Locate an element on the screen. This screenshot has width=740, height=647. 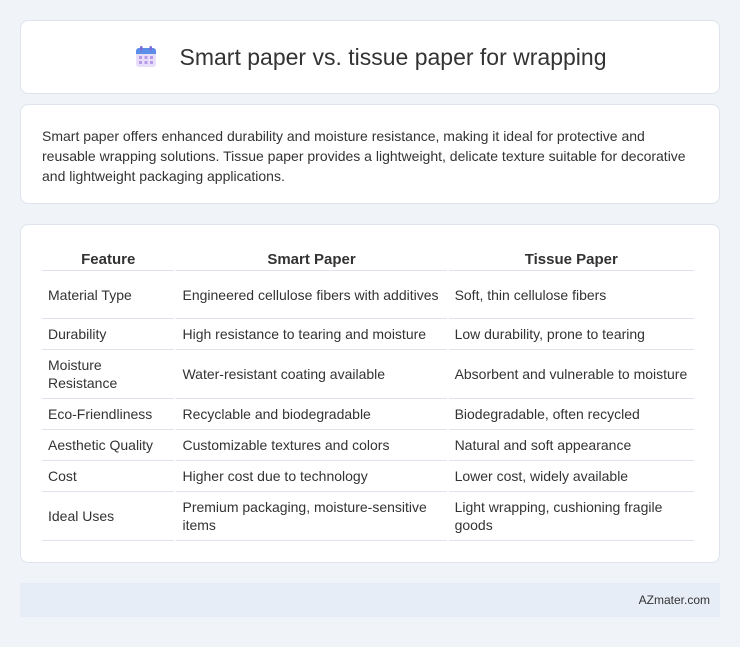
feature-cell: Aesthetic Quality is located at coordinates (108, 445).